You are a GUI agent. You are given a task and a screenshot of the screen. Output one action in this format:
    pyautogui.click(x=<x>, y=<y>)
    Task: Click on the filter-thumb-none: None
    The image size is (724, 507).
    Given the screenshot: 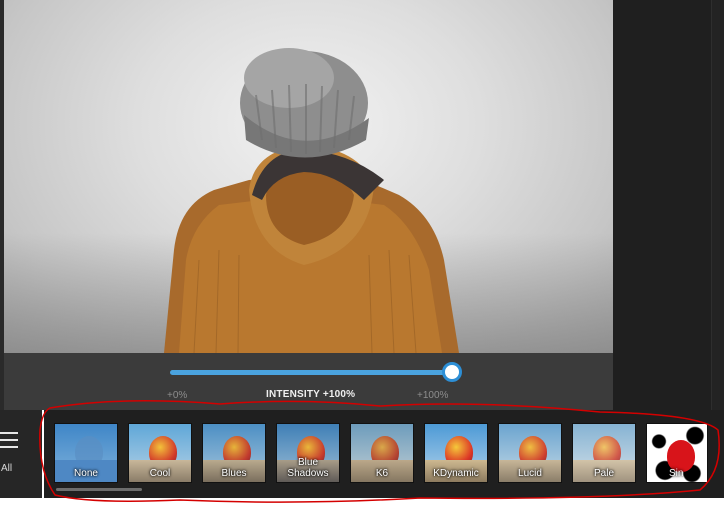 What is the action you would take?
    pyautogui.click(x=86, y=453)
    